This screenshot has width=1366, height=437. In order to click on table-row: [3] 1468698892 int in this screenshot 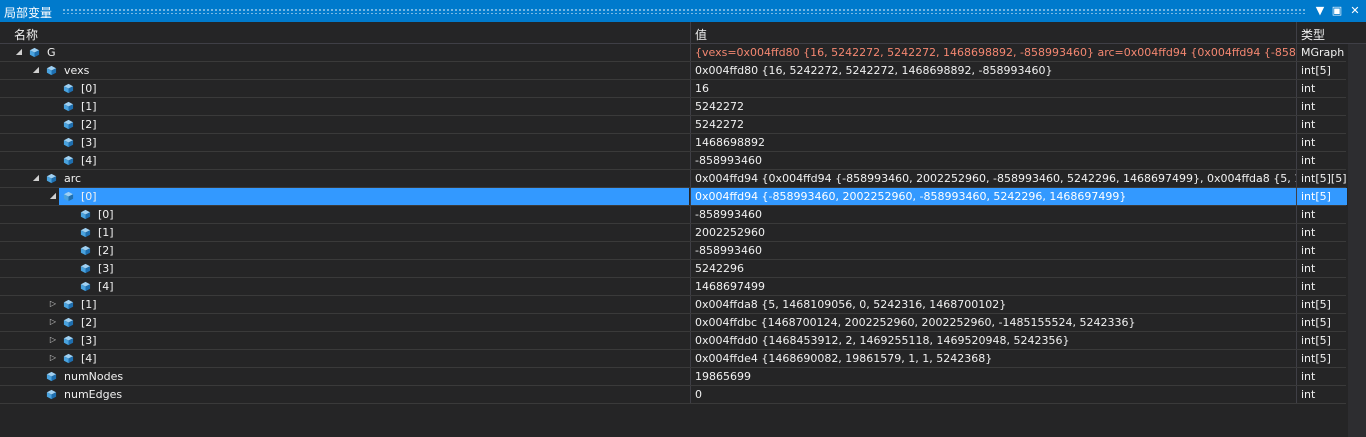, I will do `click(673, 143)`.